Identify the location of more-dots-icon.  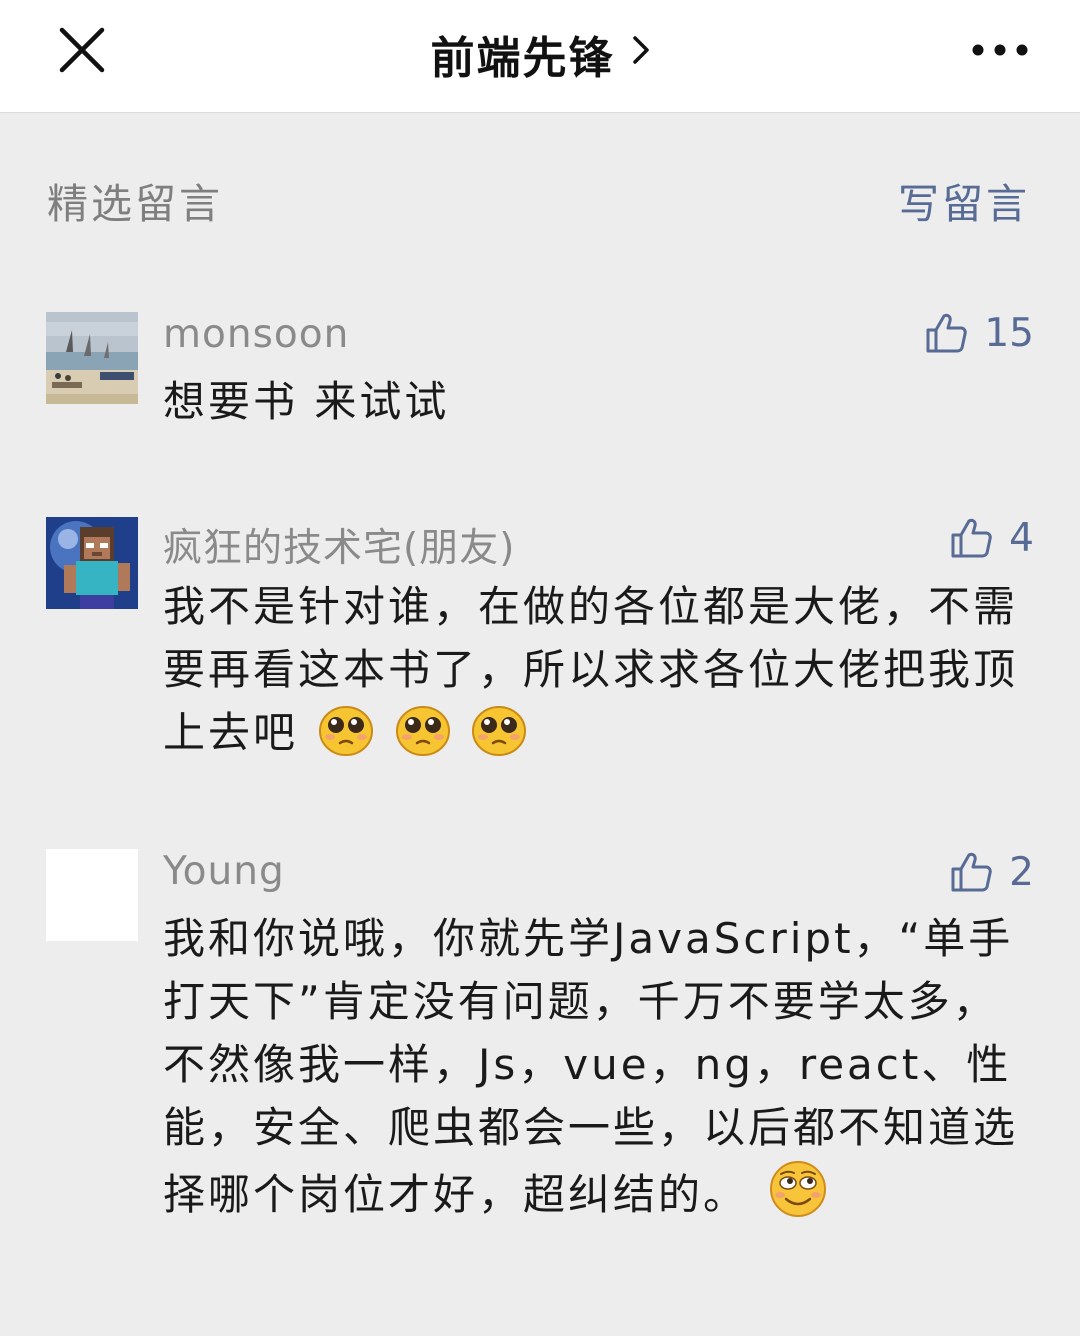
(1000, 50).